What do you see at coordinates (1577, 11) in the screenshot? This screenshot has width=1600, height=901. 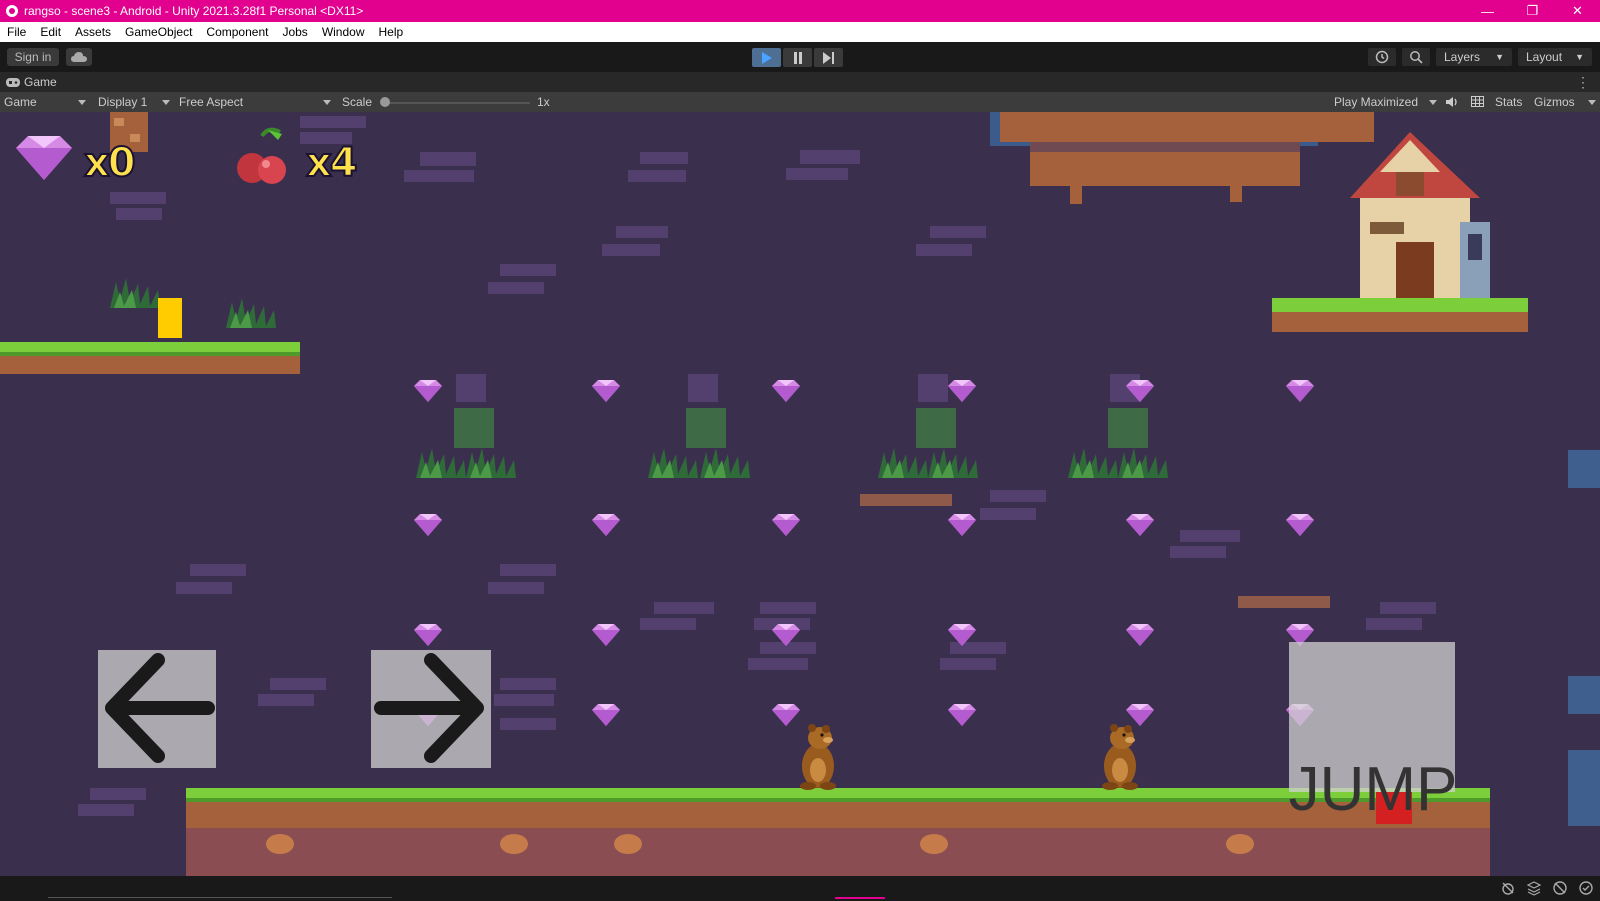 I see `close-button: ✕` at bounding box center [1577, 11].